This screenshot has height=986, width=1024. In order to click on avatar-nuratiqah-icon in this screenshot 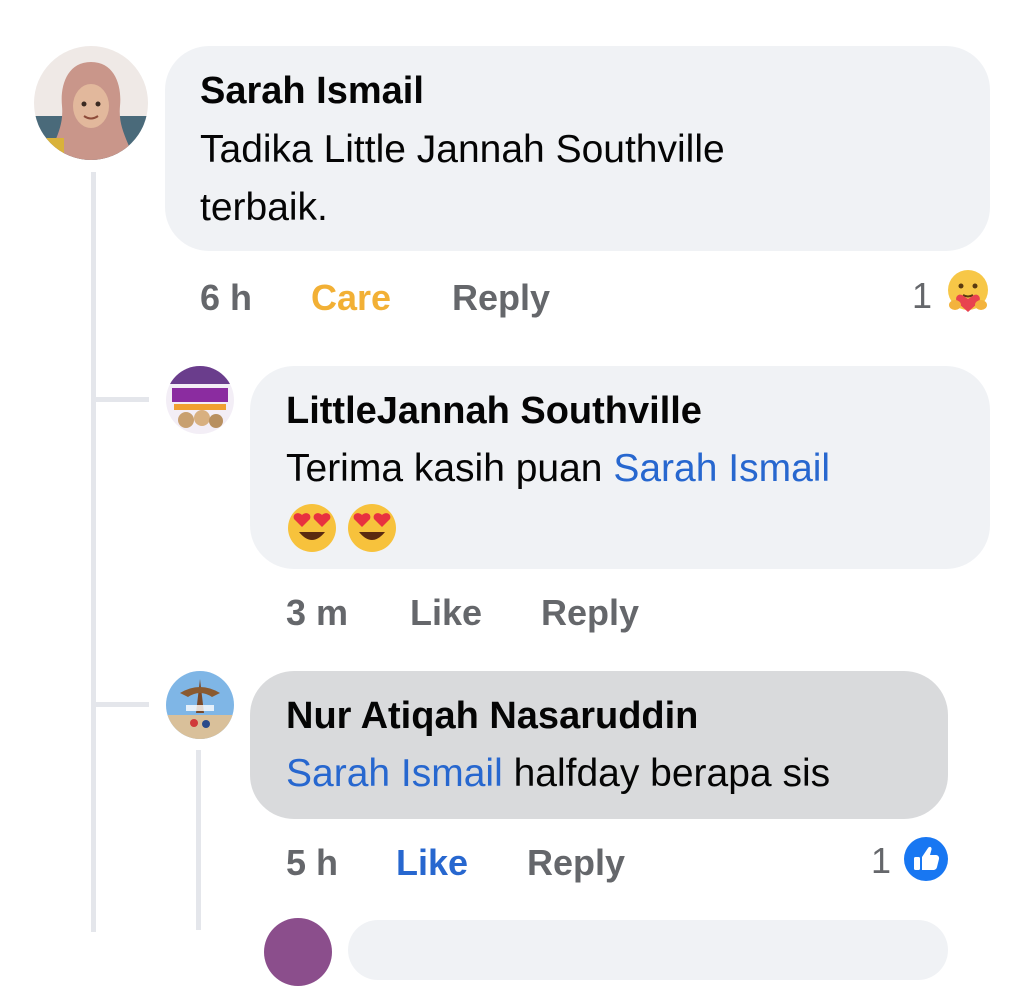, I will do `click(200, 705)`.